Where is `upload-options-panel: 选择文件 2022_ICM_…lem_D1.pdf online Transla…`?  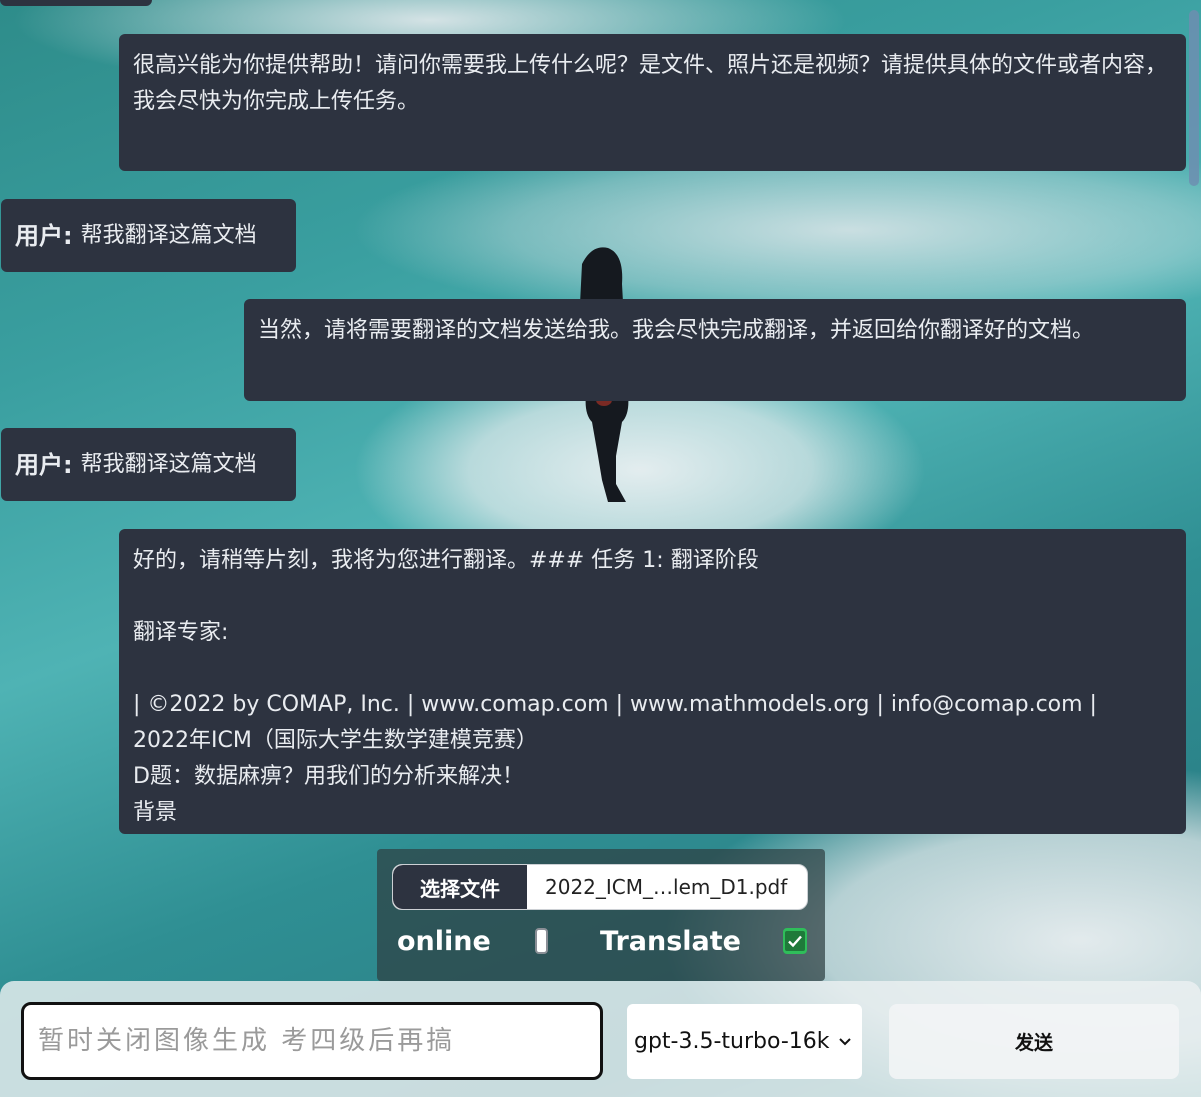 upload-options-panel: 选择文件 2022_ICM_…lem_D1.pdf online Transla… is located at coordinates (601, 915).